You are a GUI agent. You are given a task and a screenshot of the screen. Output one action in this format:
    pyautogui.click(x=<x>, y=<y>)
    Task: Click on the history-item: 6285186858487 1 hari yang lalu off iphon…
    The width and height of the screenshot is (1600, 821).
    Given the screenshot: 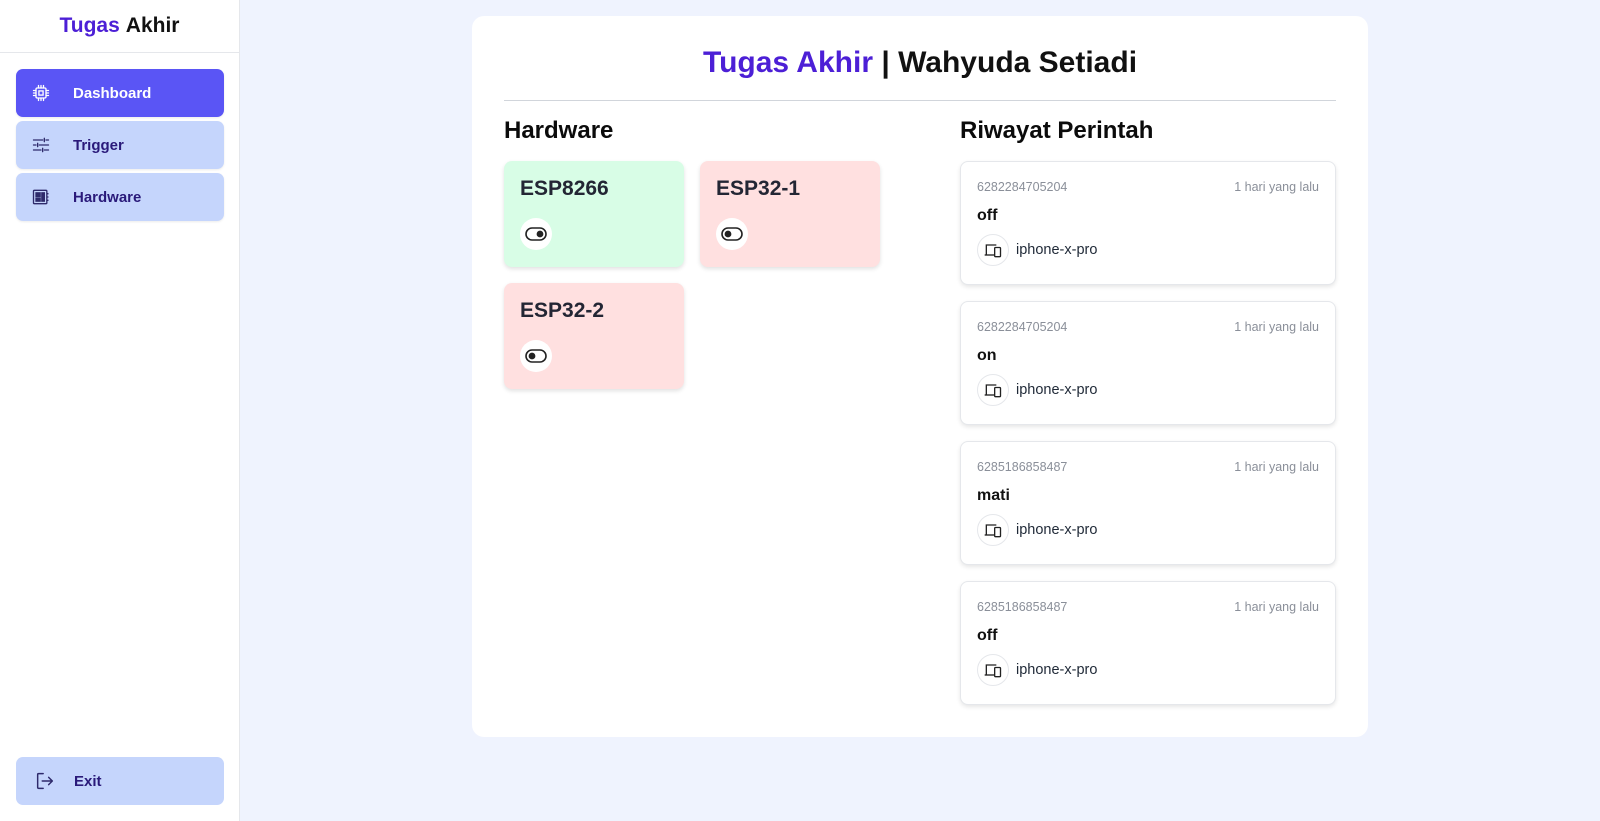 What is the action you would take?
    pyautogui.click(x=1148, y=643)
    